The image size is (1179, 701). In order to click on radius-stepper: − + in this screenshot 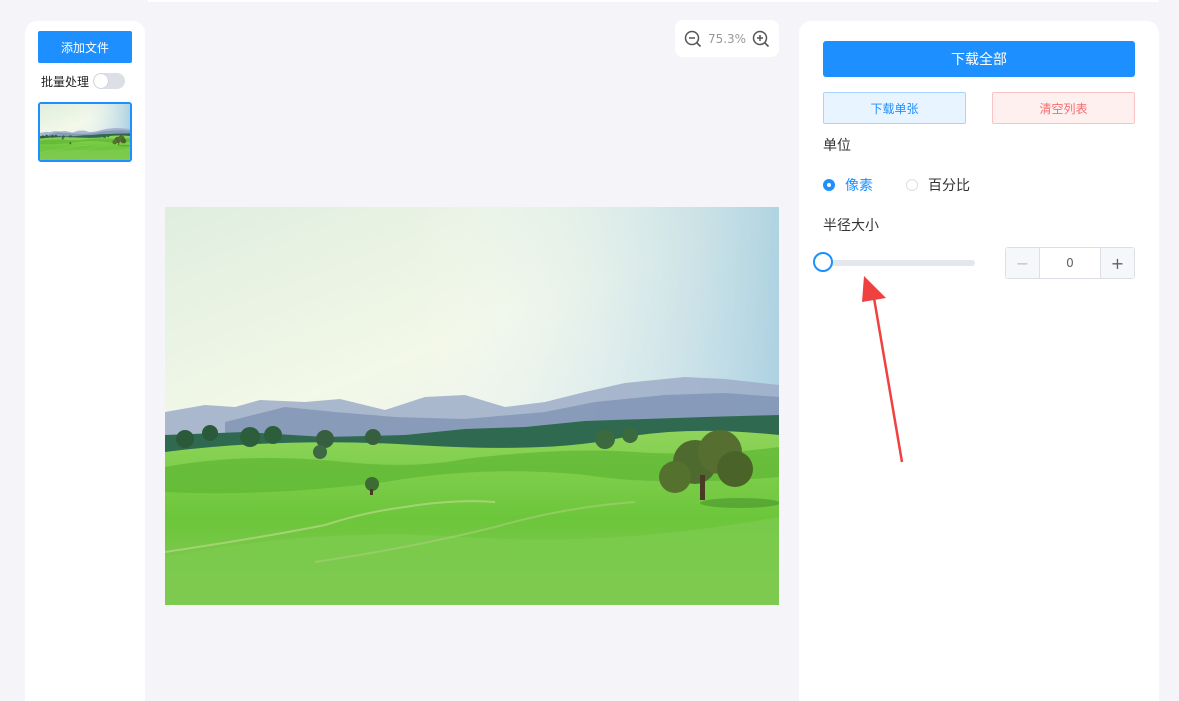, I will do `click(1070, 263)`.